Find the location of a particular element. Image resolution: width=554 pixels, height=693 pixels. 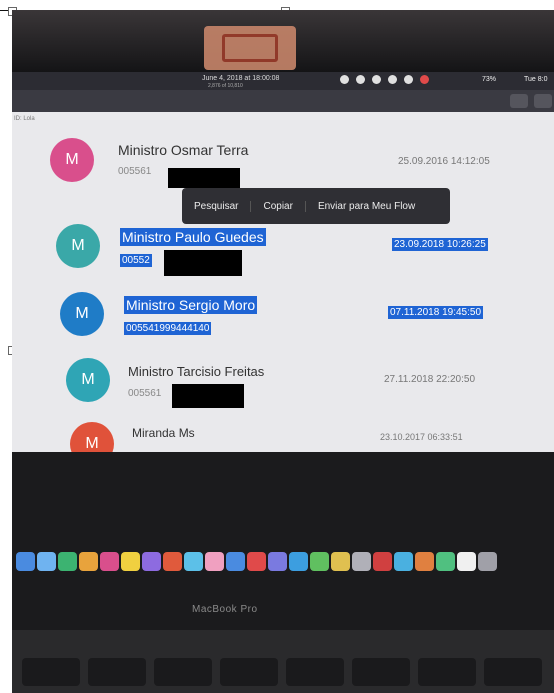

contact-name: Ministro Paulo Guedes is located at coordinates (193, 237).